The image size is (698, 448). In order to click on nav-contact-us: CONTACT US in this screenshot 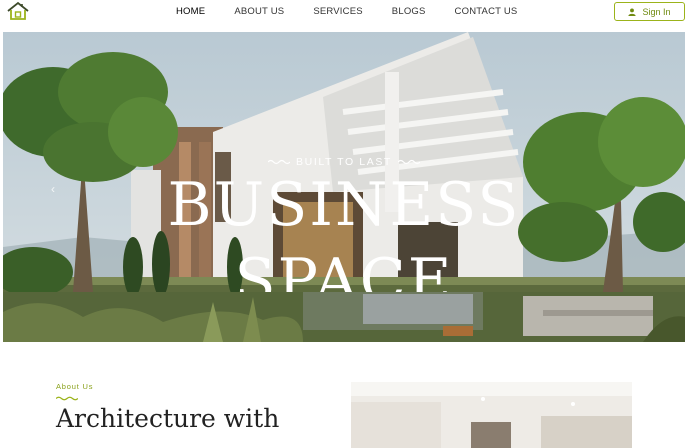, I will do `click(486, 11)`.